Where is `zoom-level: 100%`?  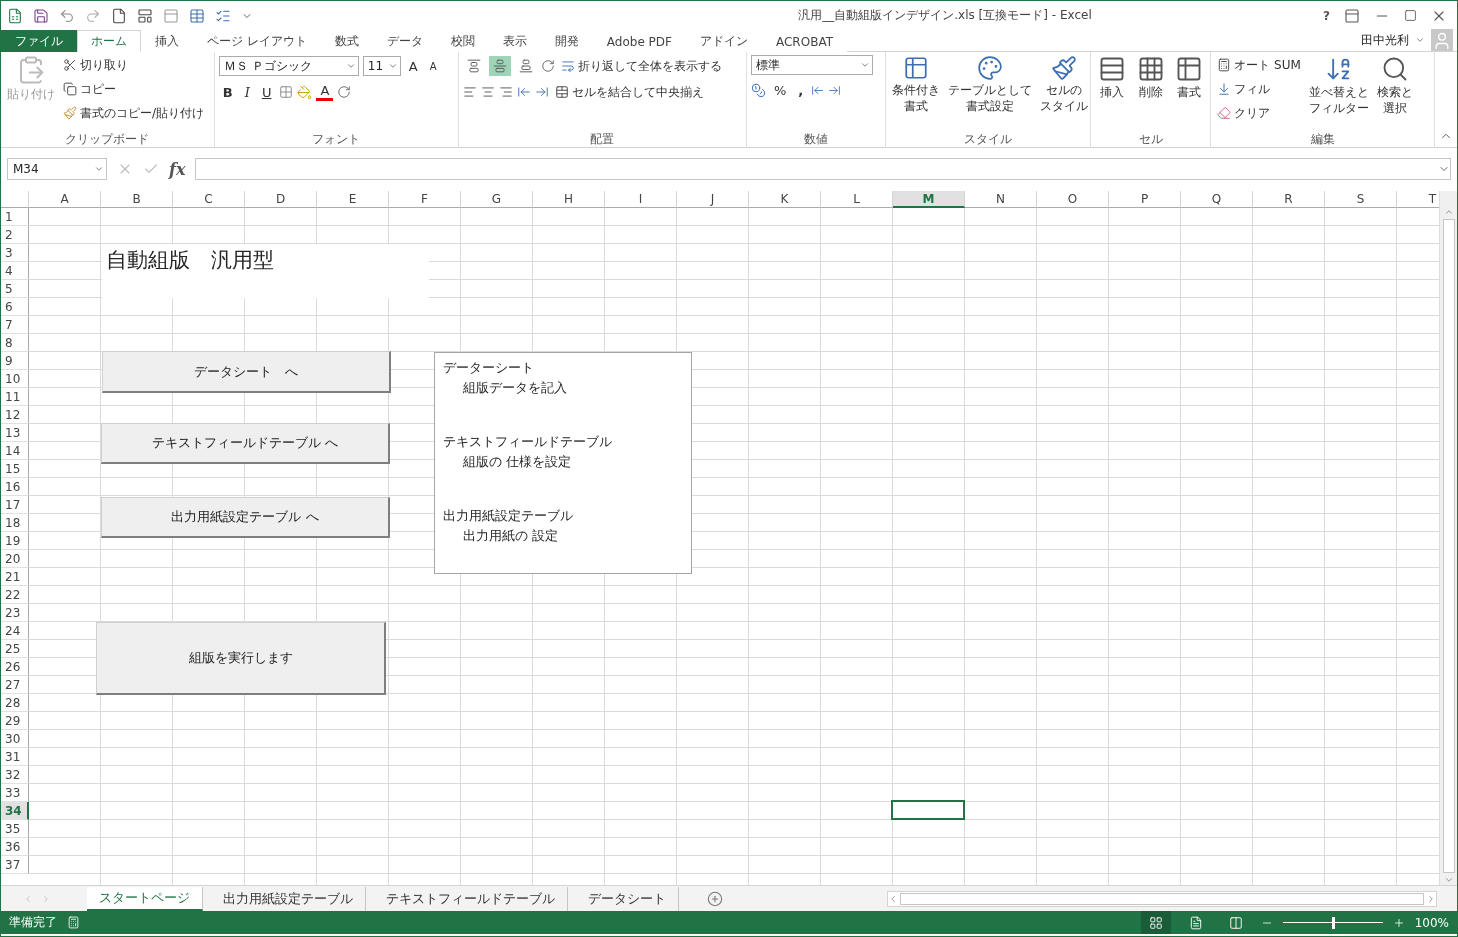
zoom-level: 100% is located at coordinates (1431, 922).